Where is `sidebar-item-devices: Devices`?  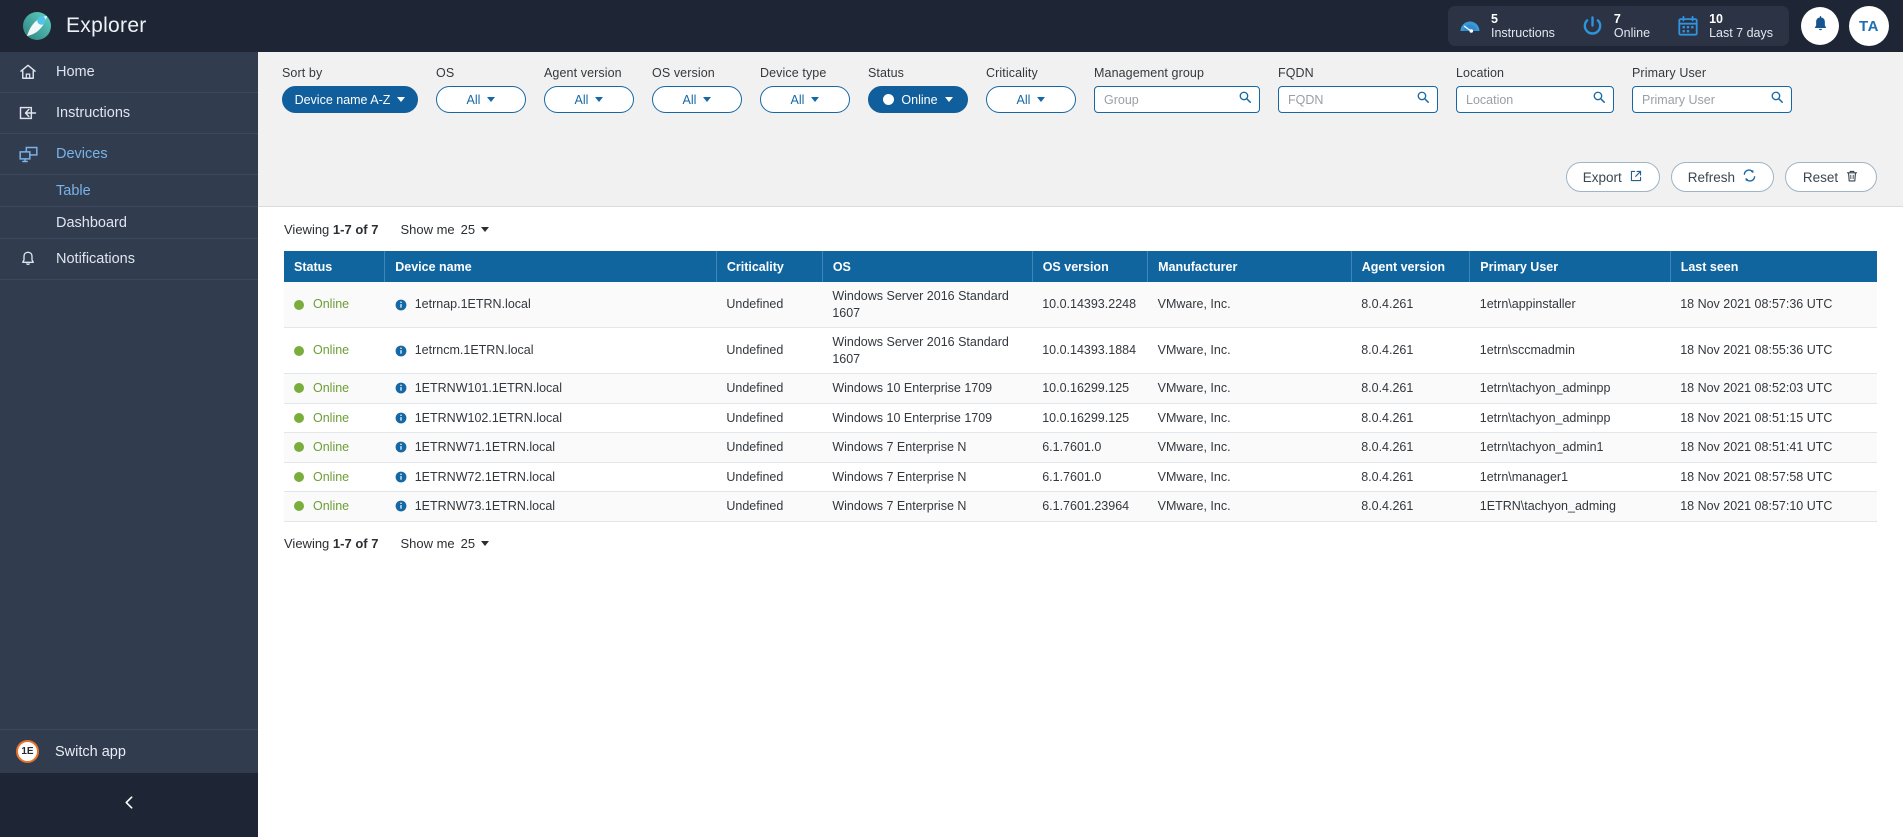
sidebar-item-devices: Devices is located at coordinates (129, 154).